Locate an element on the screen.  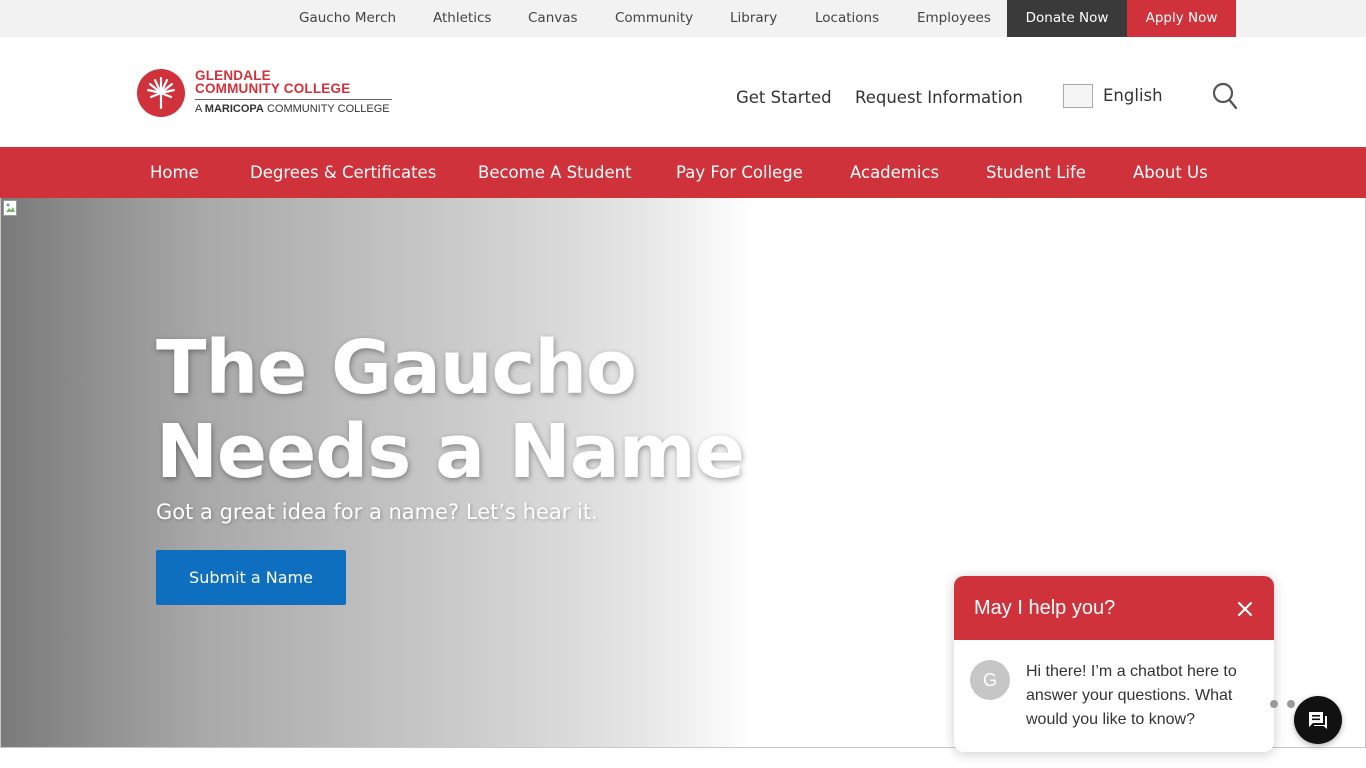
submit-a-name-button: Submit a Name is located at coordinates (251, 577).